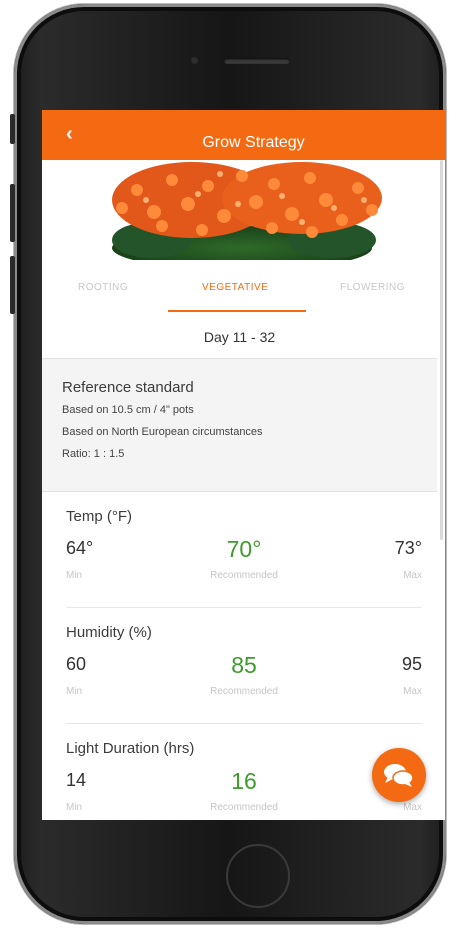  I want to click on front-camera, so click(194, 60).